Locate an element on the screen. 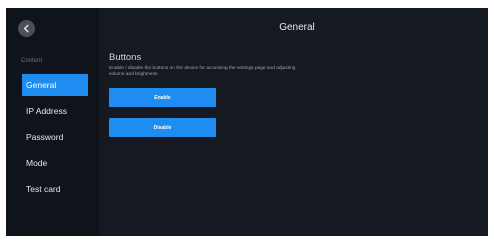  section-title: Buttons is located at coordinates (125, 57).